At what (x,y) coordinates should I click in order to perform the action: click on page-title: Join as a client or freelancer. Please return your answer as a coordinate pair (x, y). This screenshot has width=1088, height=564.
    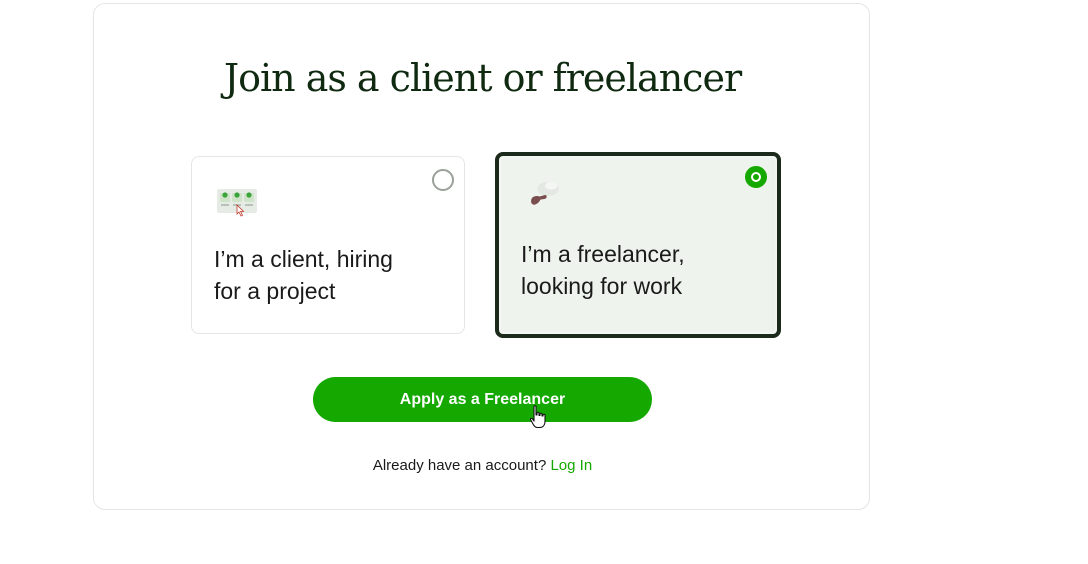
    Looking at the image, I should click on (482, 78).